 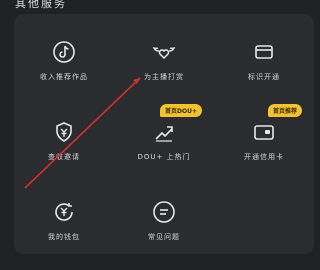 What do you see at coordinates (164, 77) in the screenshot?
I see `service-label: 为主播打赏` at bounding box center [164, 77].